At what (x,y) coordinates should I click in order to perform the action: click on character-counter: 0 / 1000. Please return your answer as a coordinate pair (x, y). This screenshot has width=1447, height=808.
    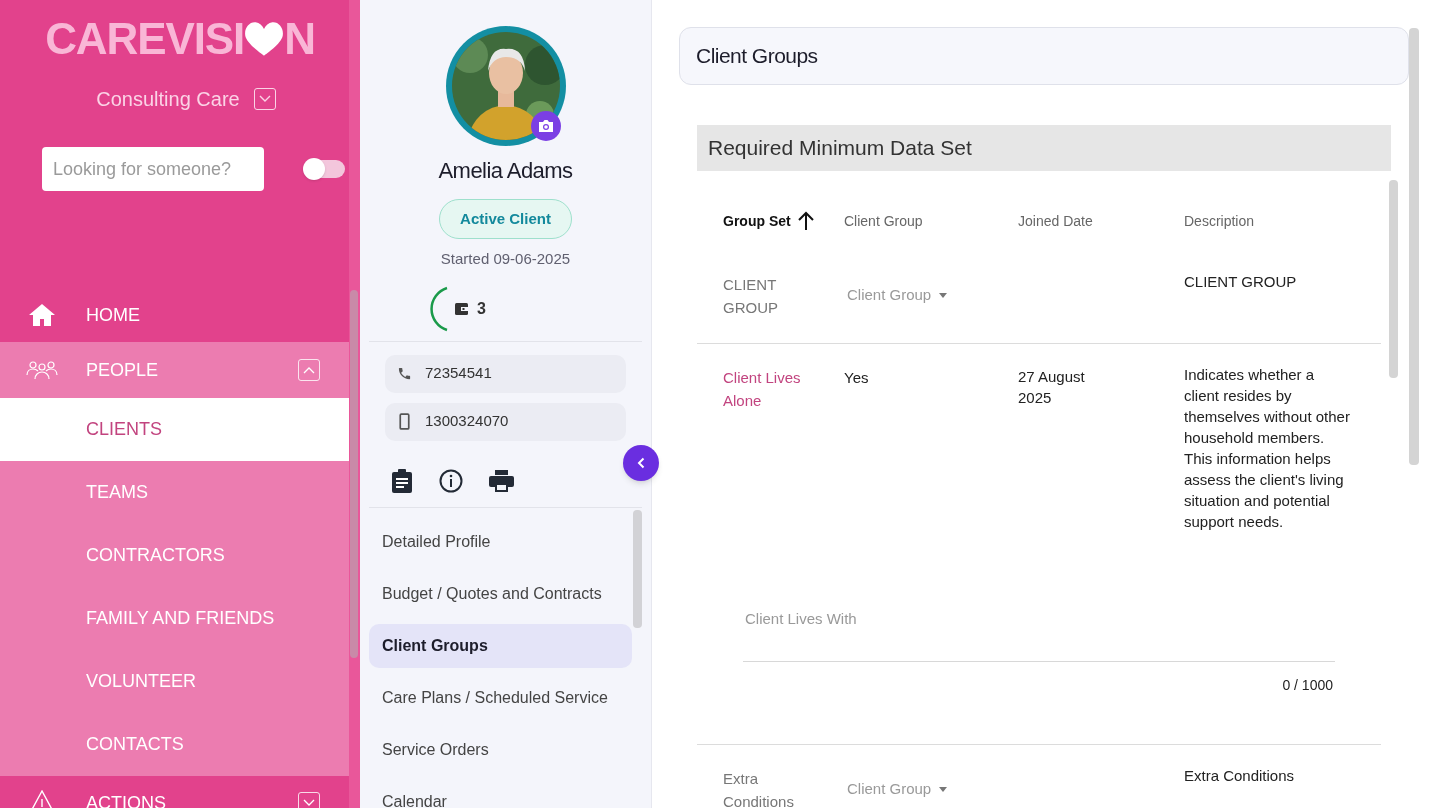
    Looking at the image, I should click on (1307, 685).